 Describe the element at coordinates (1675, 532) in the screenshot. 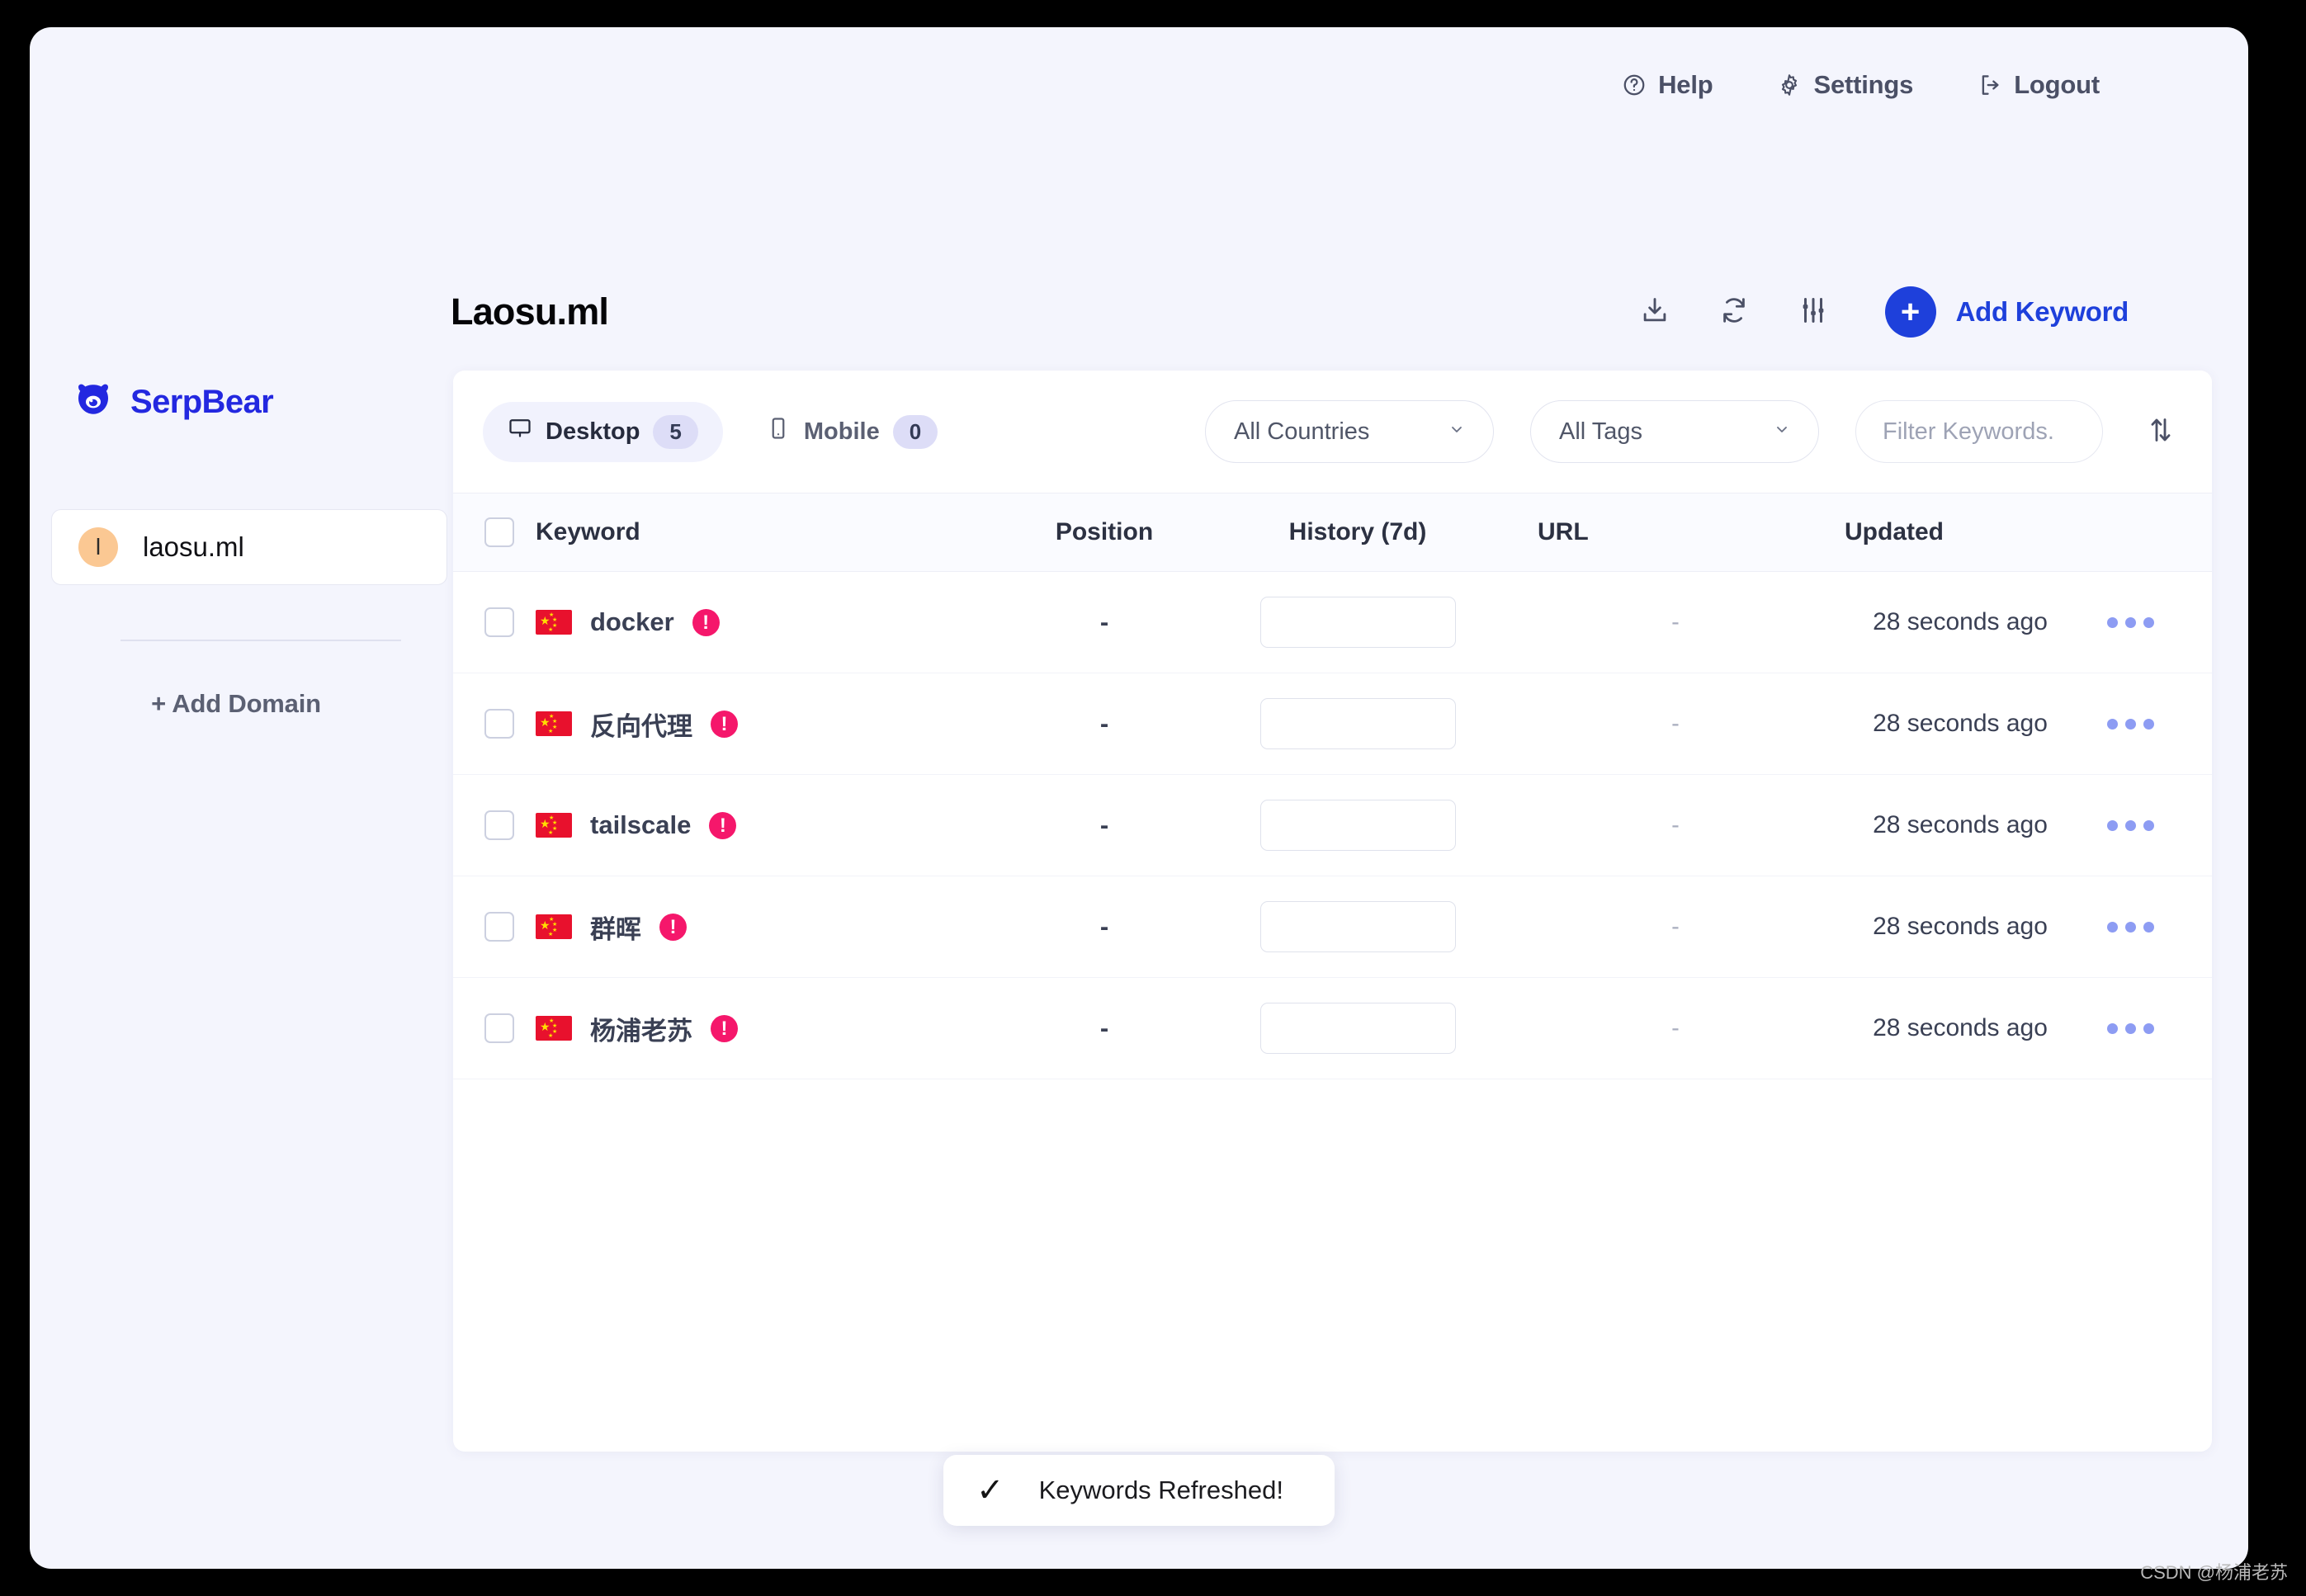

I see `column-header-url: URL` at that location.